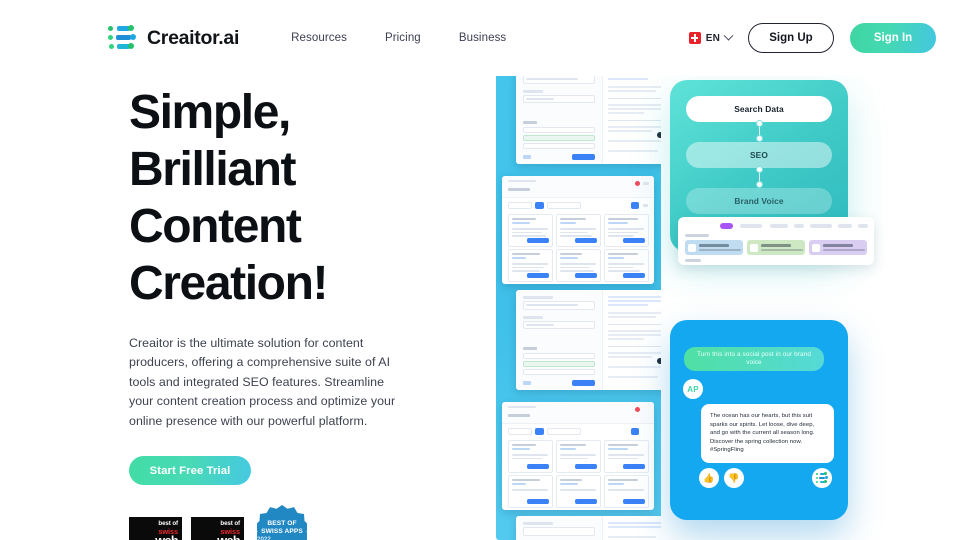  Describe the element at coordinates (193, 37) in the screenshot. I see `brand-name: Creaitor.ai` at that location.